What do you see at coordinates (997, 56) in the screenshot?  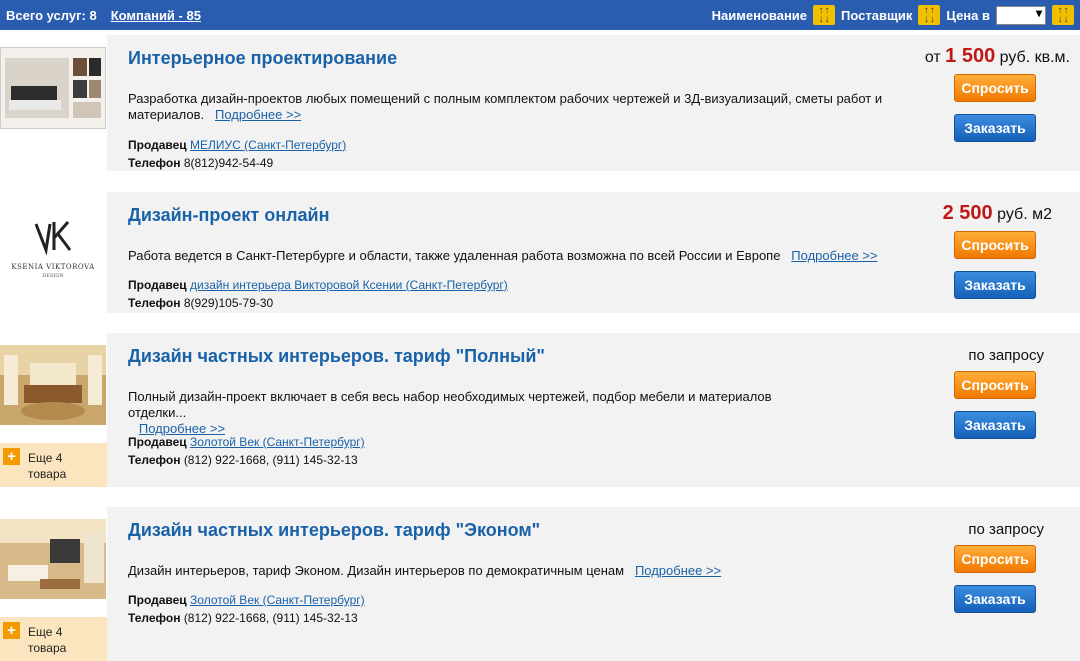 I see `item-price: от 1 500 руб. кв.м.` at bounding box center [997, 56].